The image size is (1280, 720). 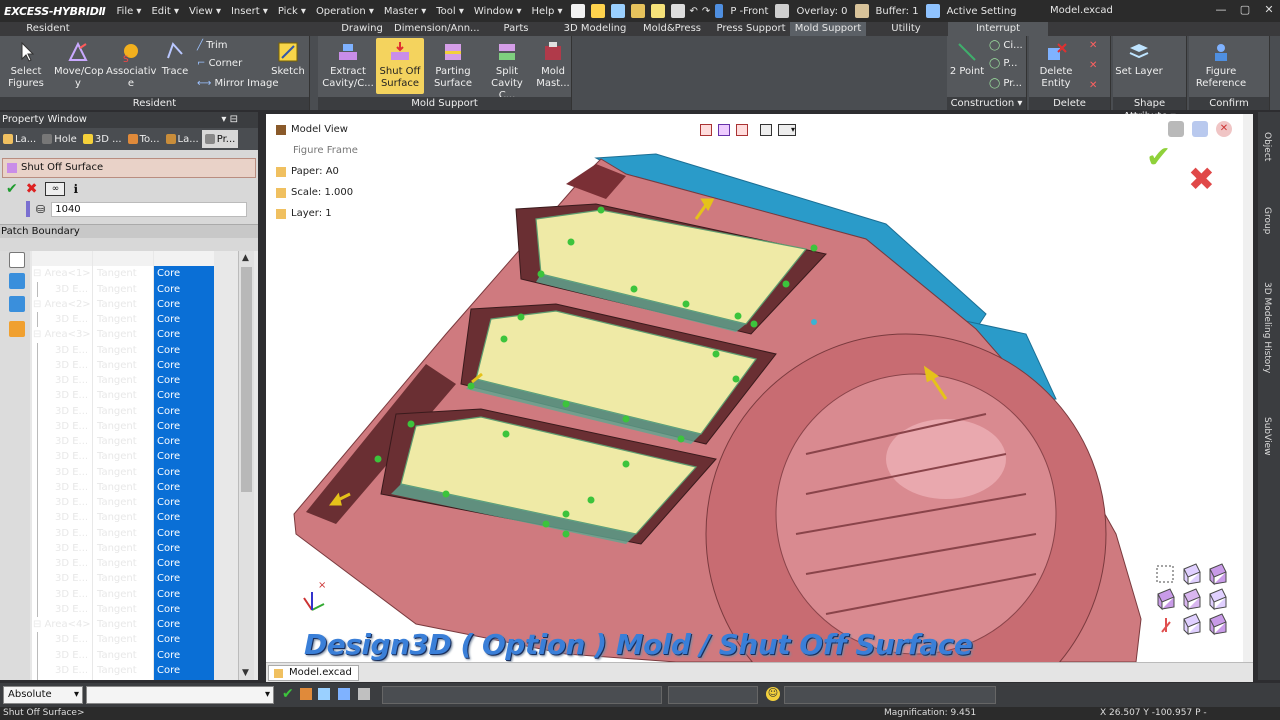 I want to click on view-direction-label: P -Front, so click(x=749, y=11).